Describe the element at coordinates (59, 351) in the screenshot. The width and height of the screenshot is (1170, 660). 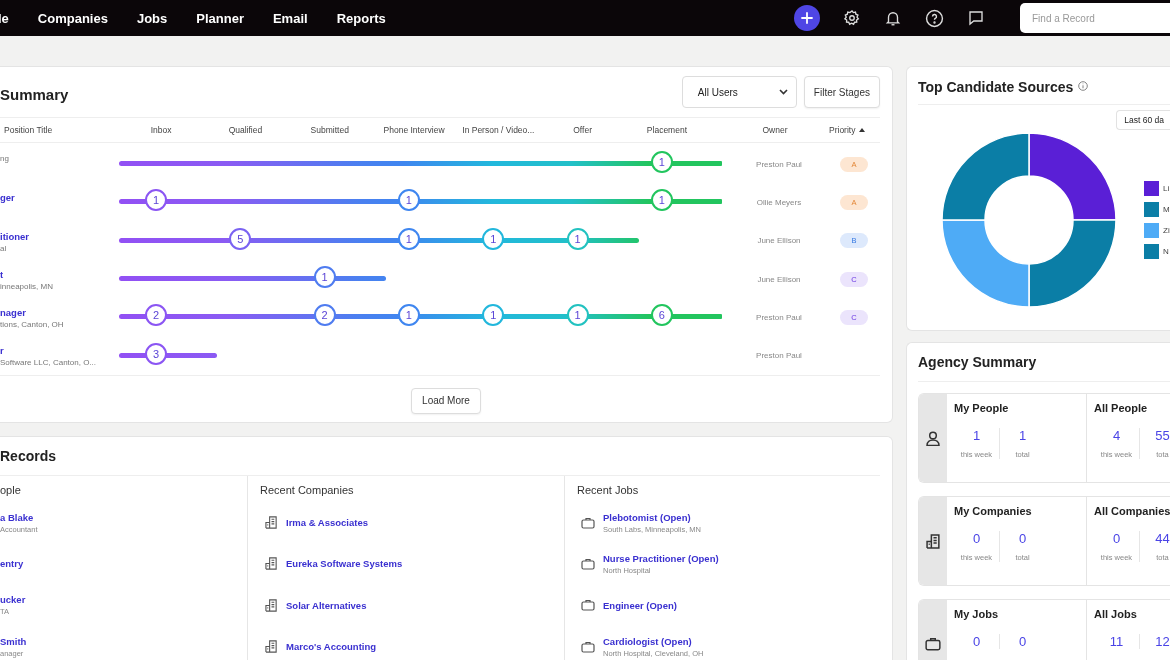
I see `job-title-link: r` at that location.